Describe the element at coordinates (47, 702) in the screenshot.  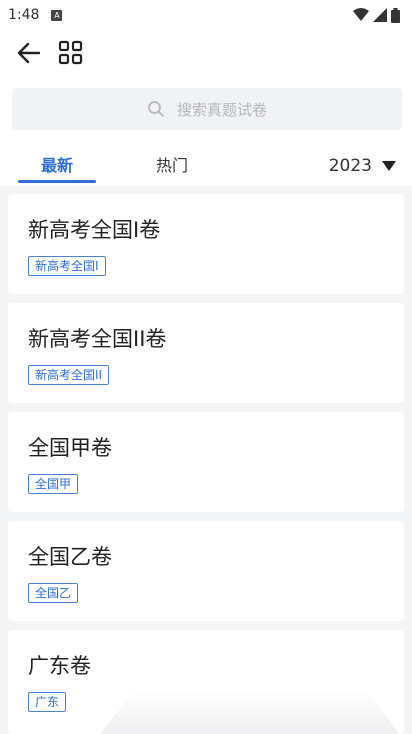
I see `card-tag: 广东` at that location.